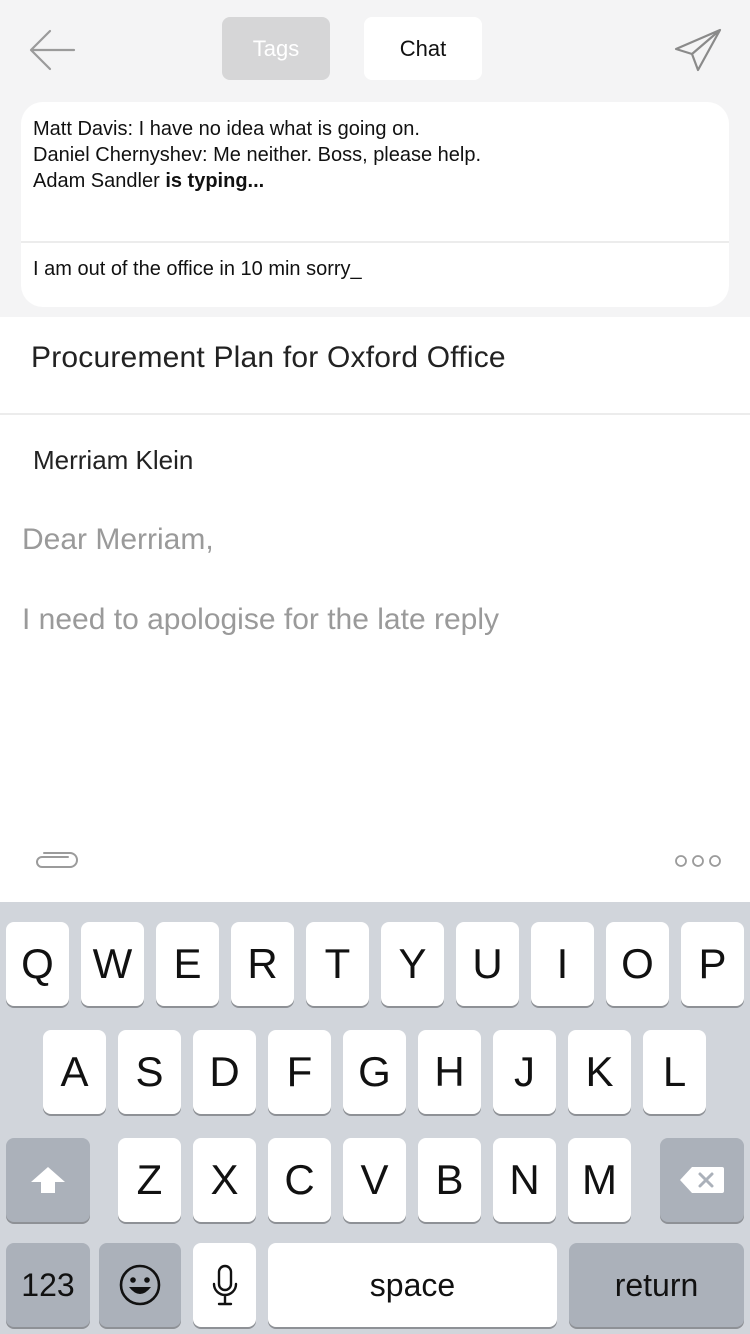 The width and height of the screenshot is (750, 1334). I want to click on key-x: X, so click(224, 1180).